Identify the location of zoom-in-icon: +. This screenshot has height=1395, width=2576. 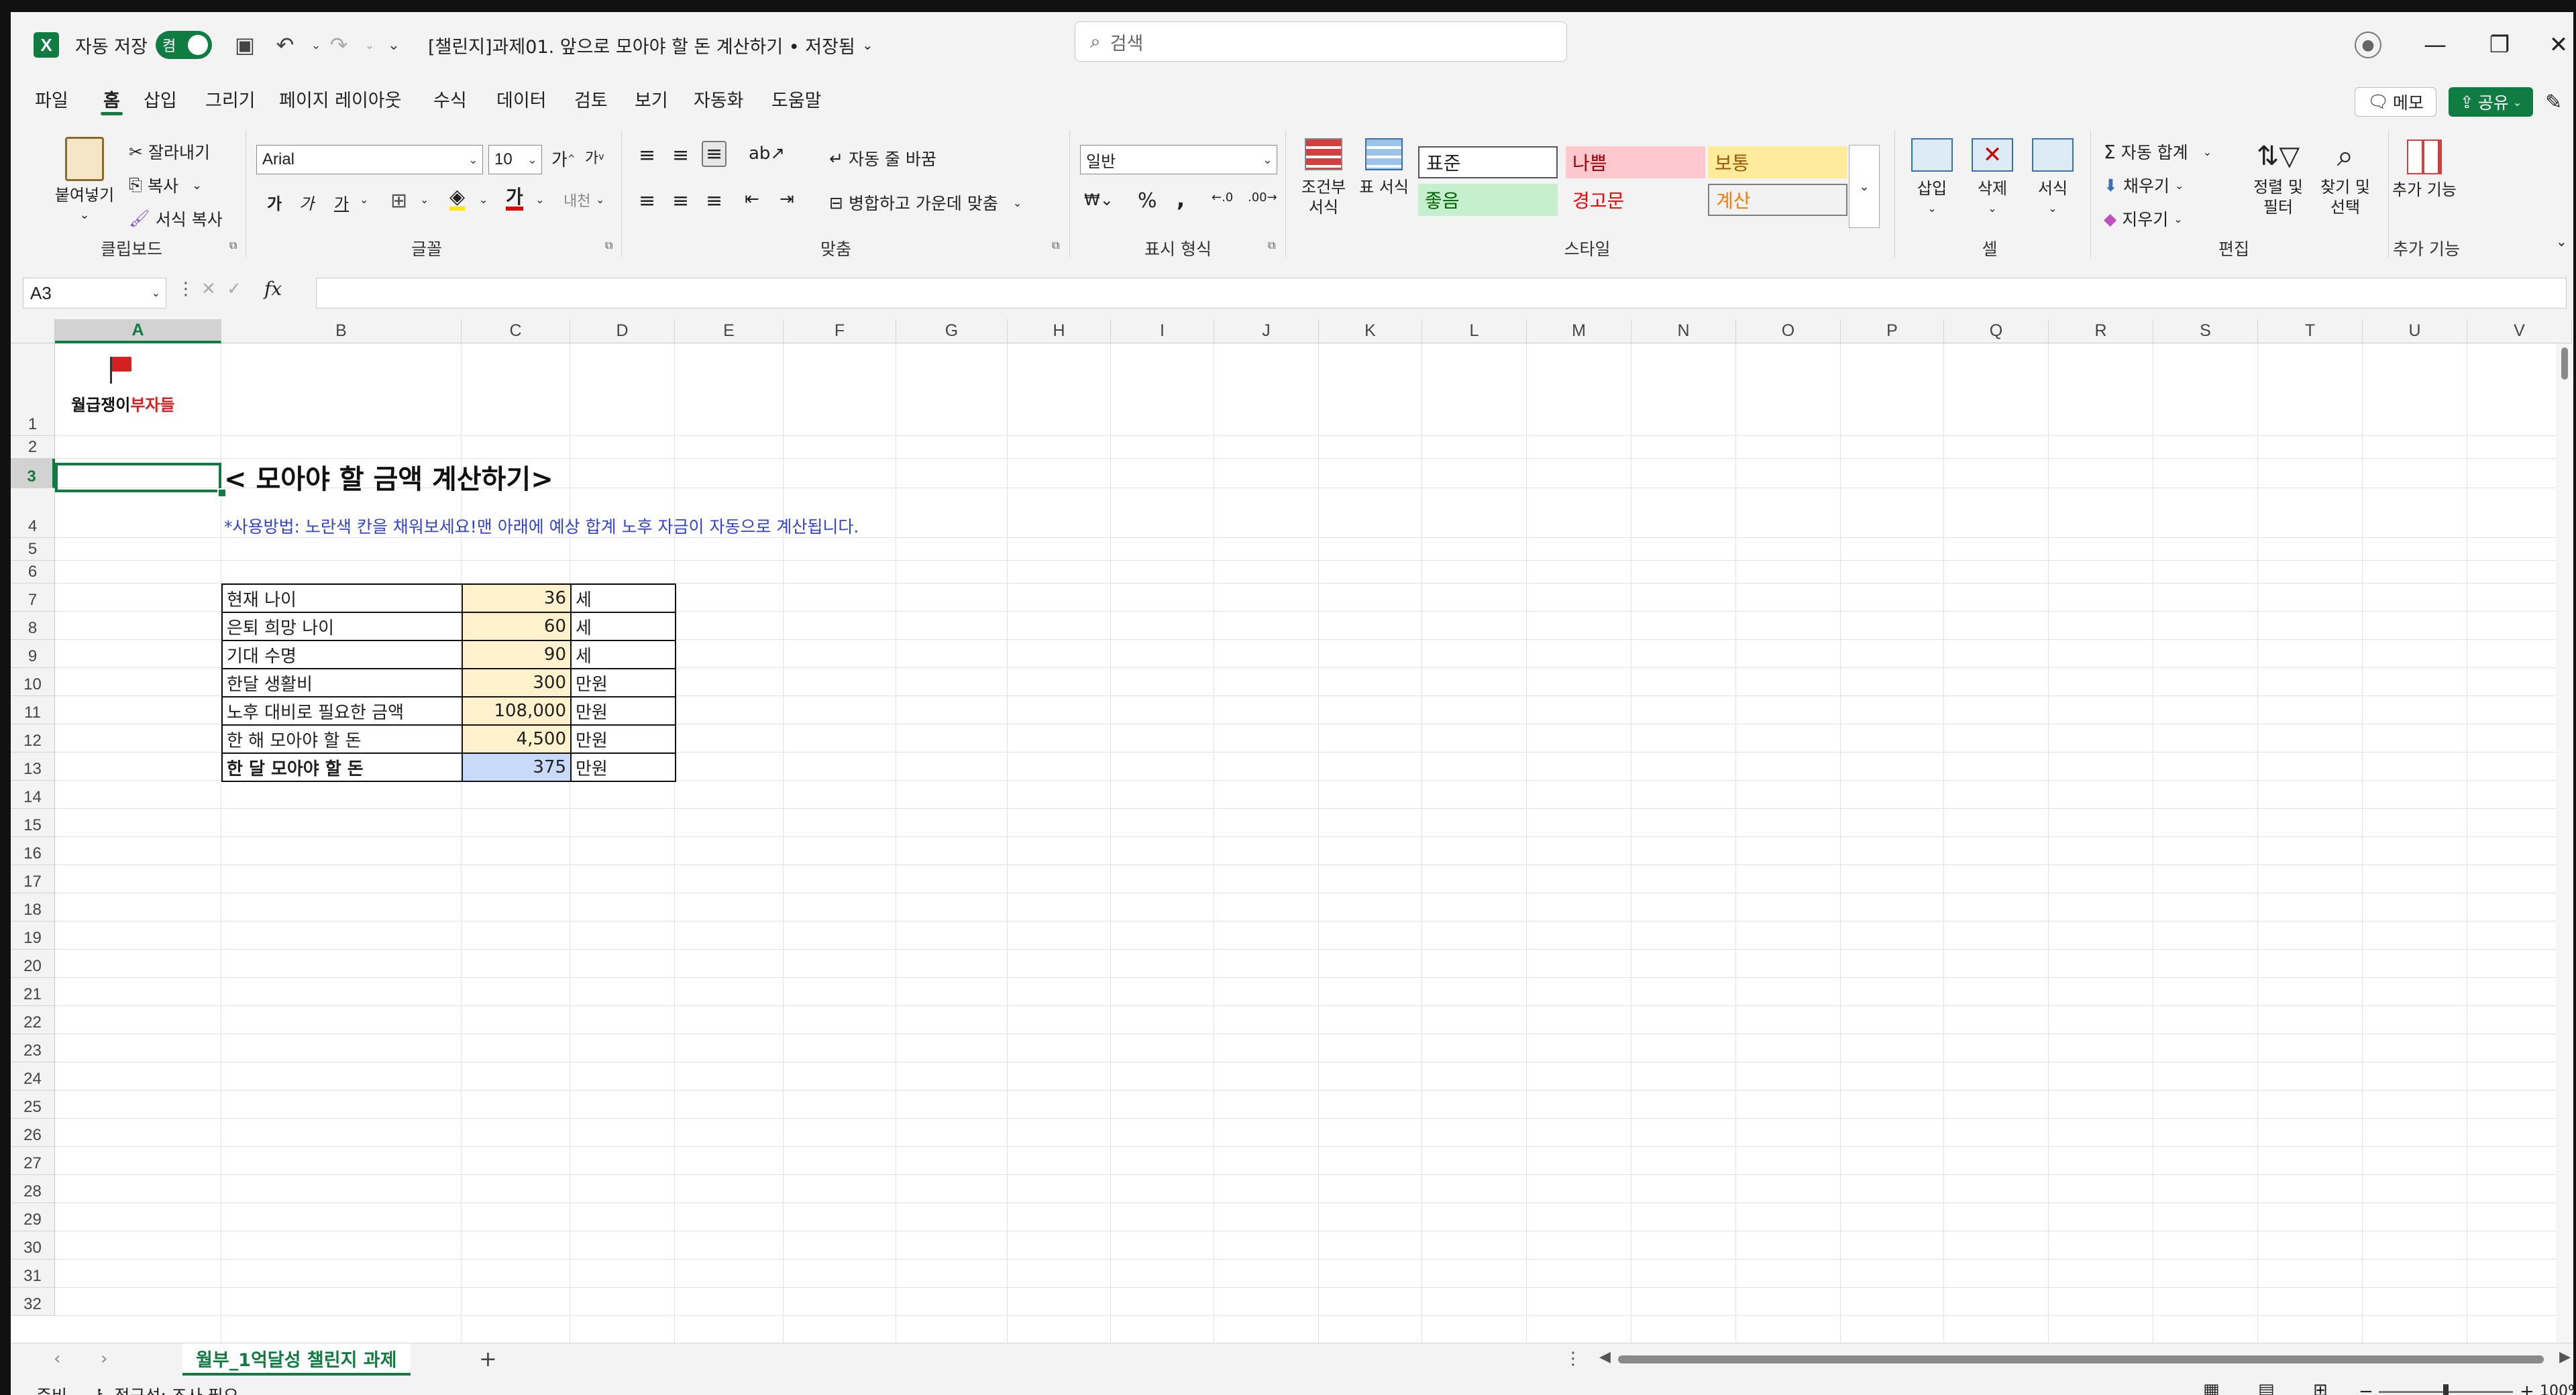
(2527, 1388).